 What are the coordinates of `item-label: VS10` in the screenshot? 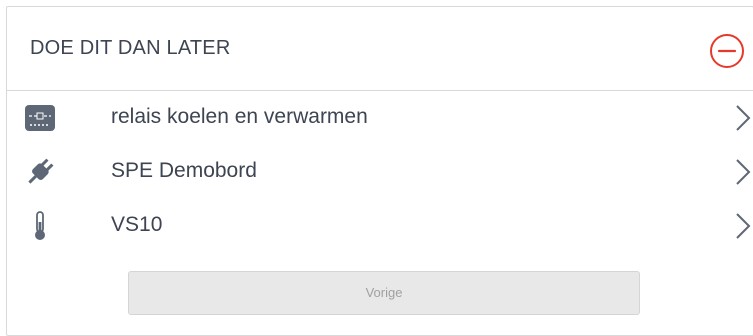 It's located at (137, 224).